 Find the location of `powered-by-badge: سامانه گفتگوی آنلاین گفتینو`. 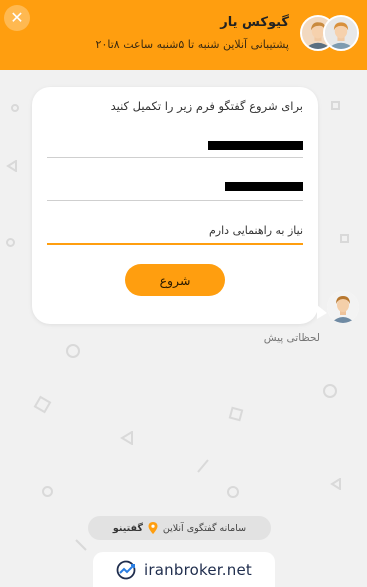

powered-by-badge: سامانه گفتگوی آنلاین گفتینو is located at coordinates (179, 528).